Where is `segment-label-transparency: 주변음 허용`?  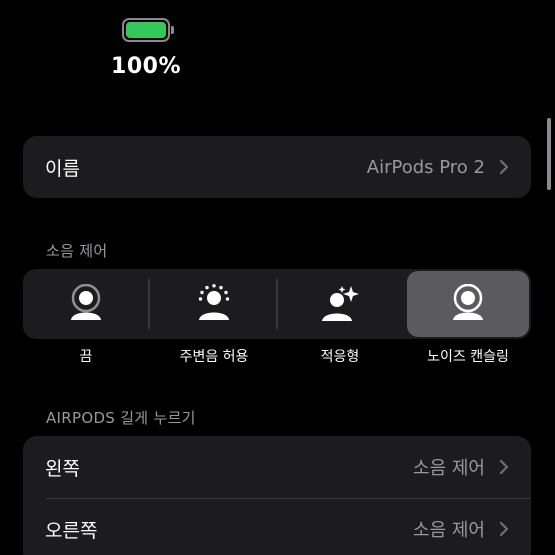 segment-label-transparency: 주변음 허용 is located at coordinates (214, 357).